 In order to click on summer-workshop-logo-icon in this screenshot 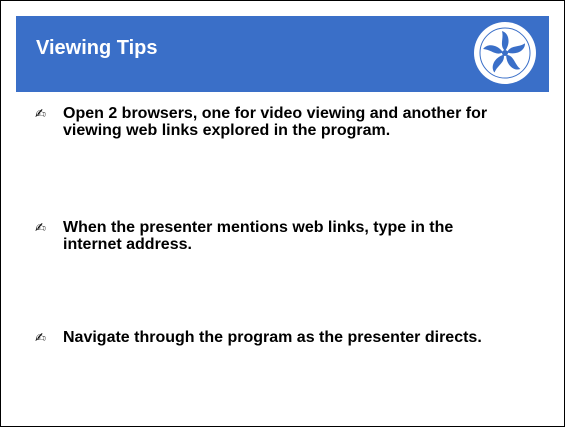, I will do `click(505, 53)`.